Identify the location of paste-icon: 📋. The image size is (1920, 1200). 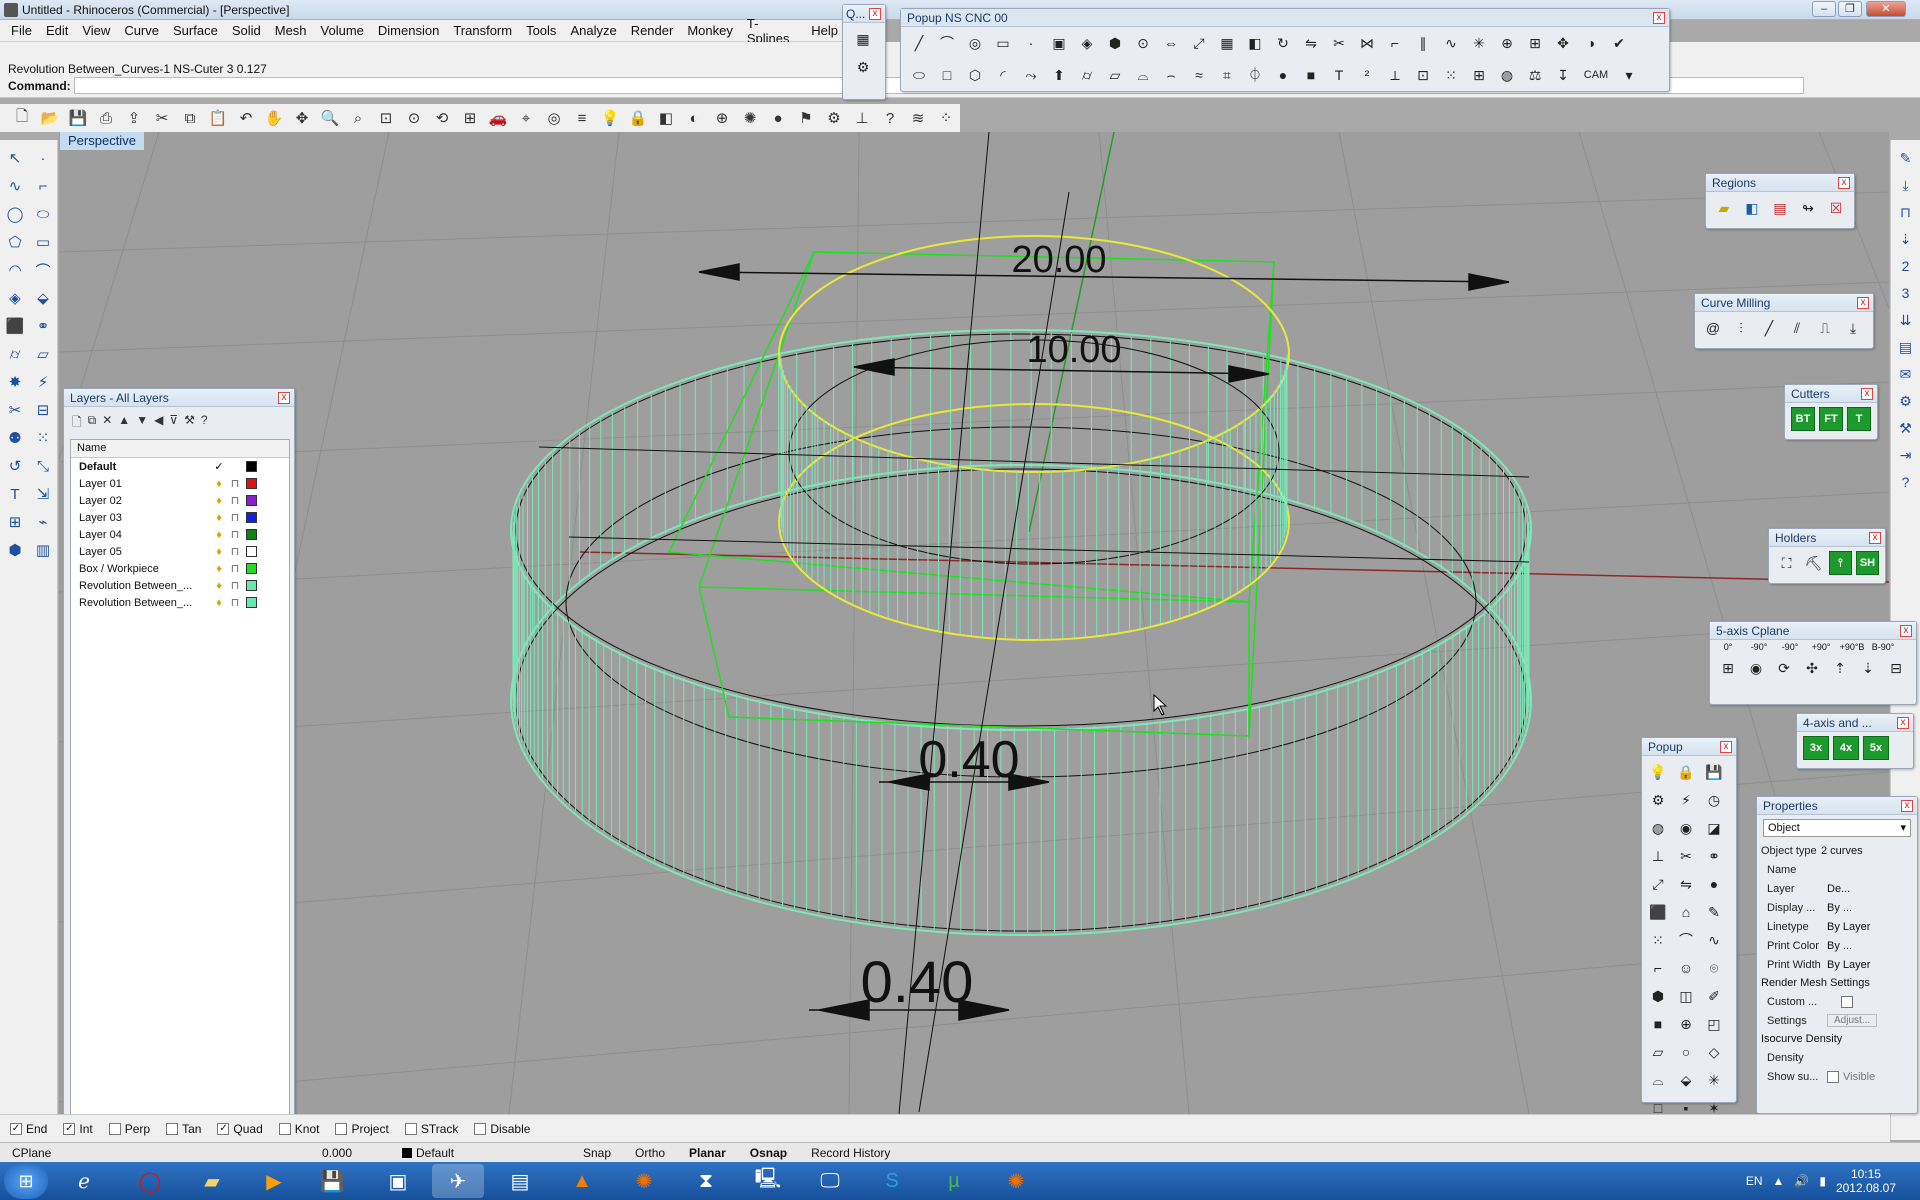
(218, 118).